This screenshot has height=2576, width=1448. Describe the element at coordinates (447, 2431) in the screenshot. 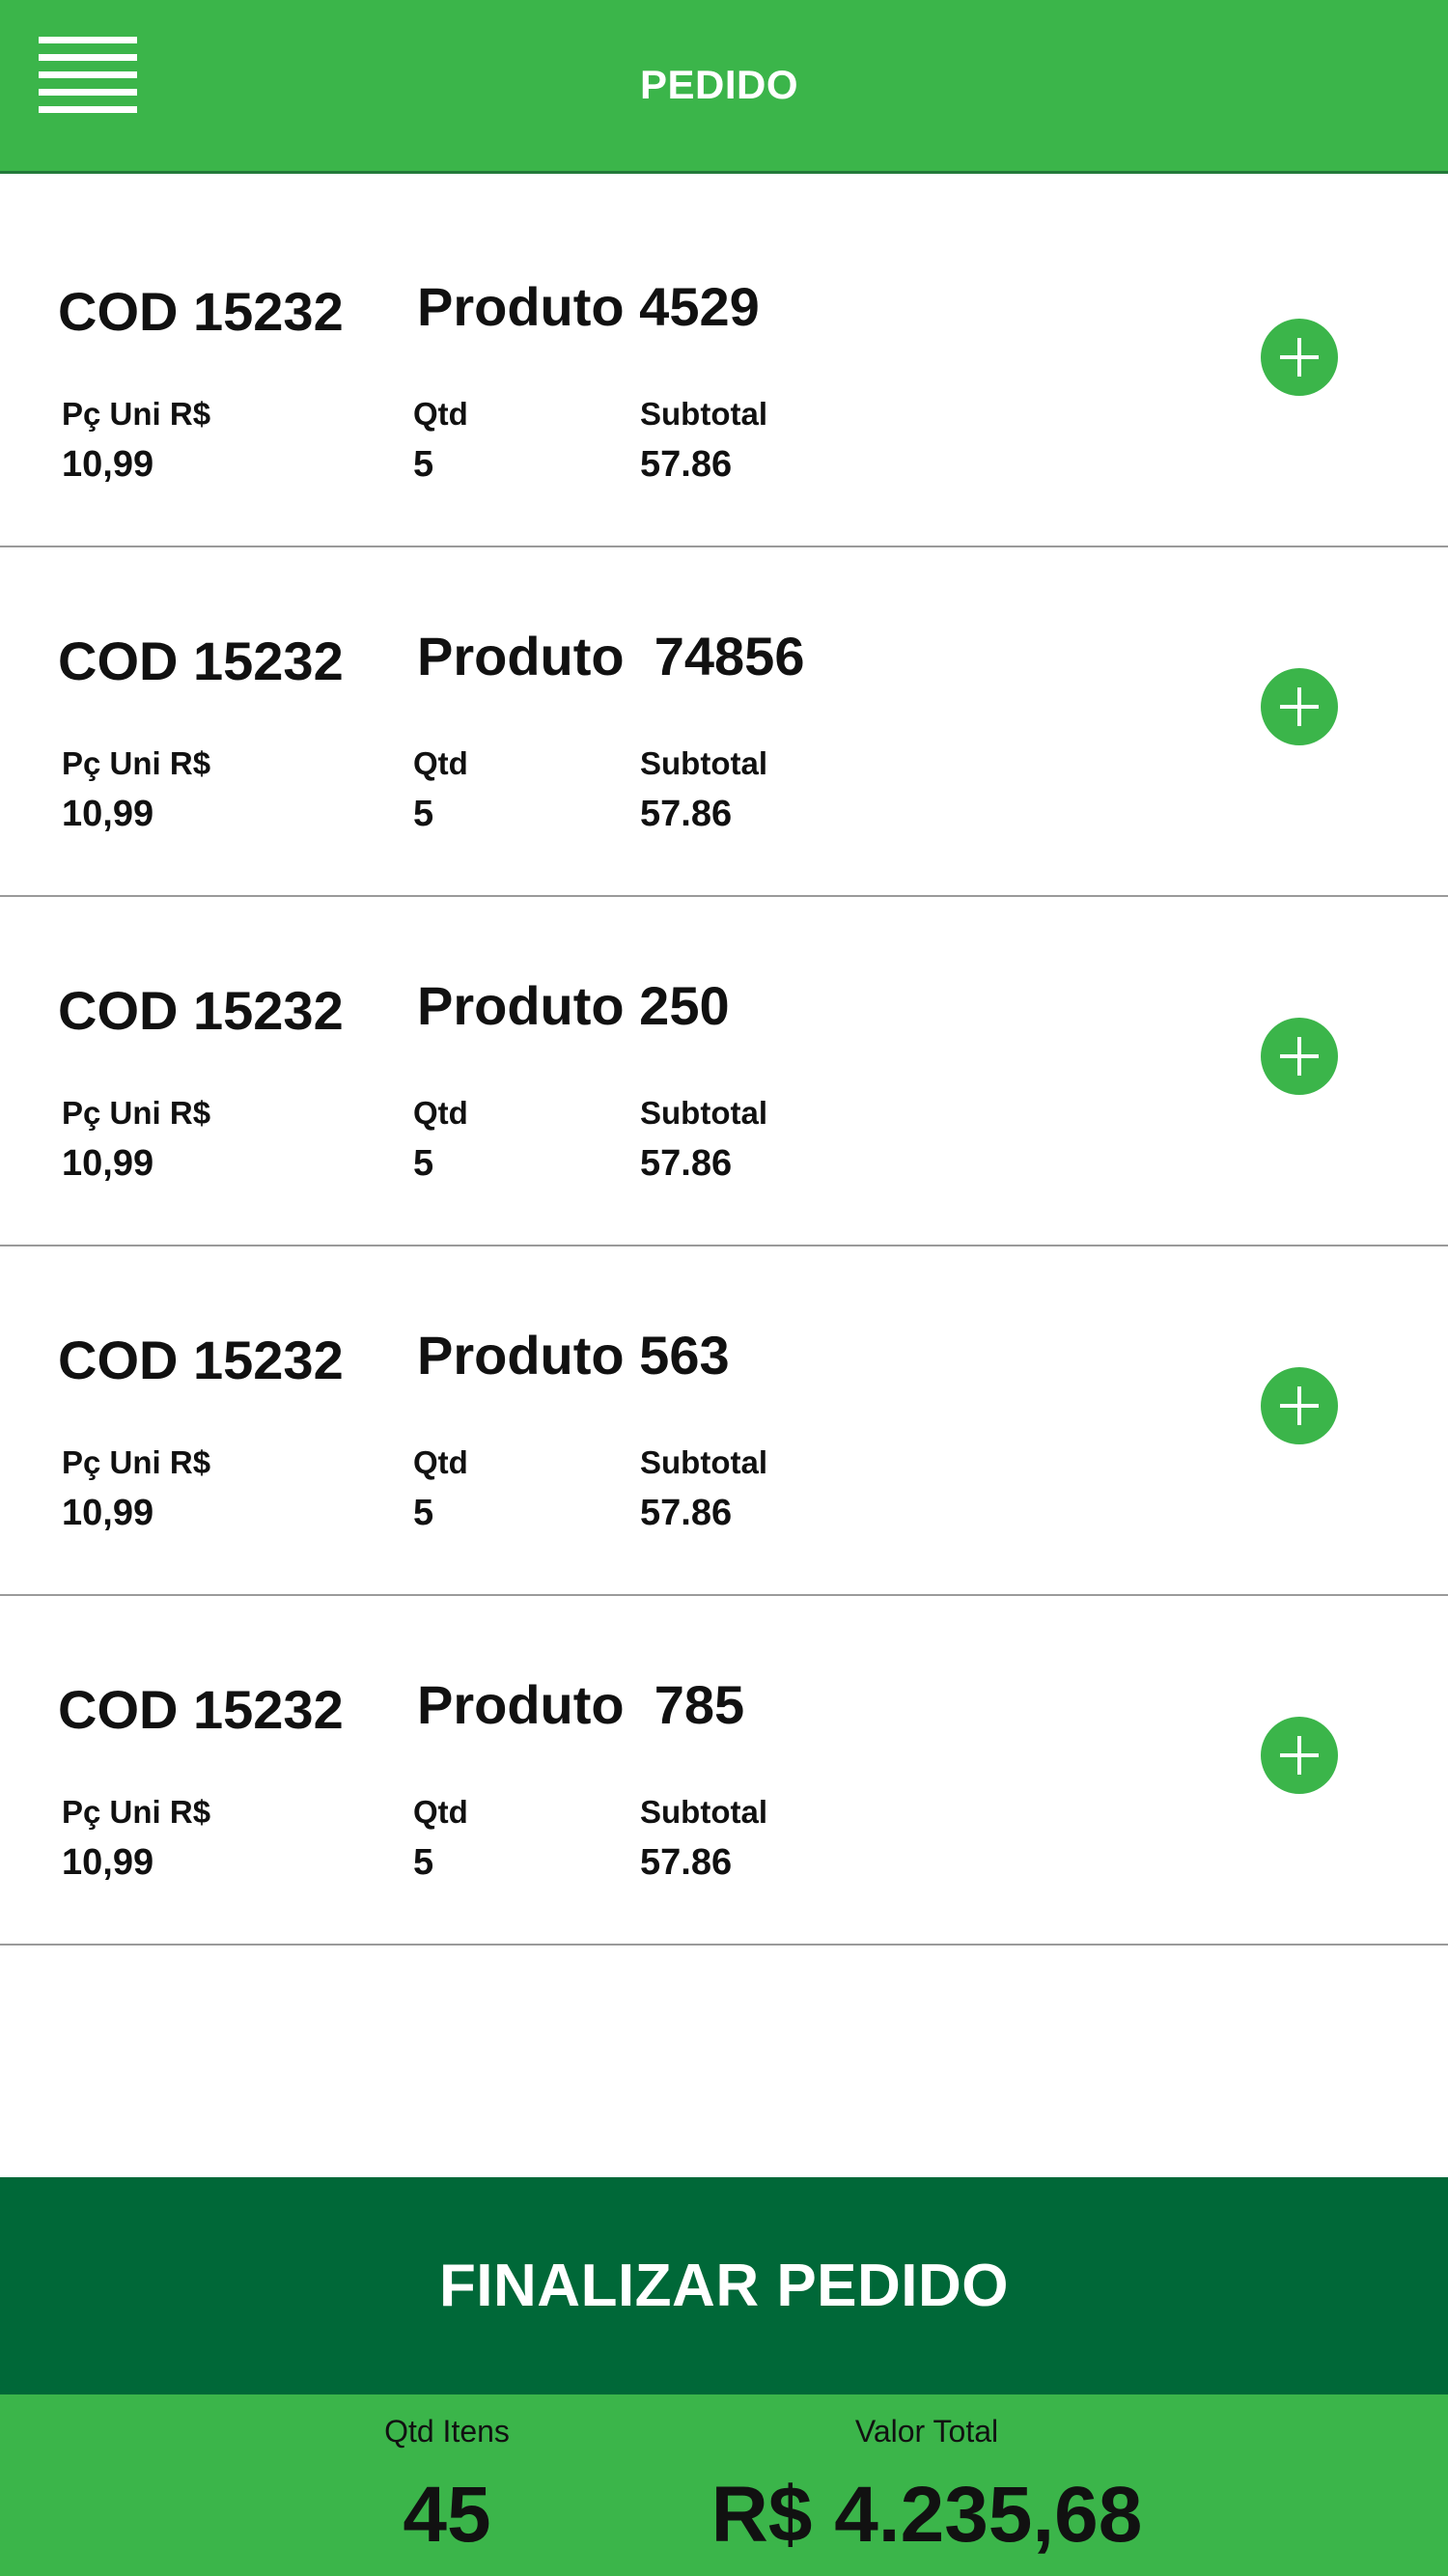

I see `total-quantity-label: Qtd Itens` at that location.